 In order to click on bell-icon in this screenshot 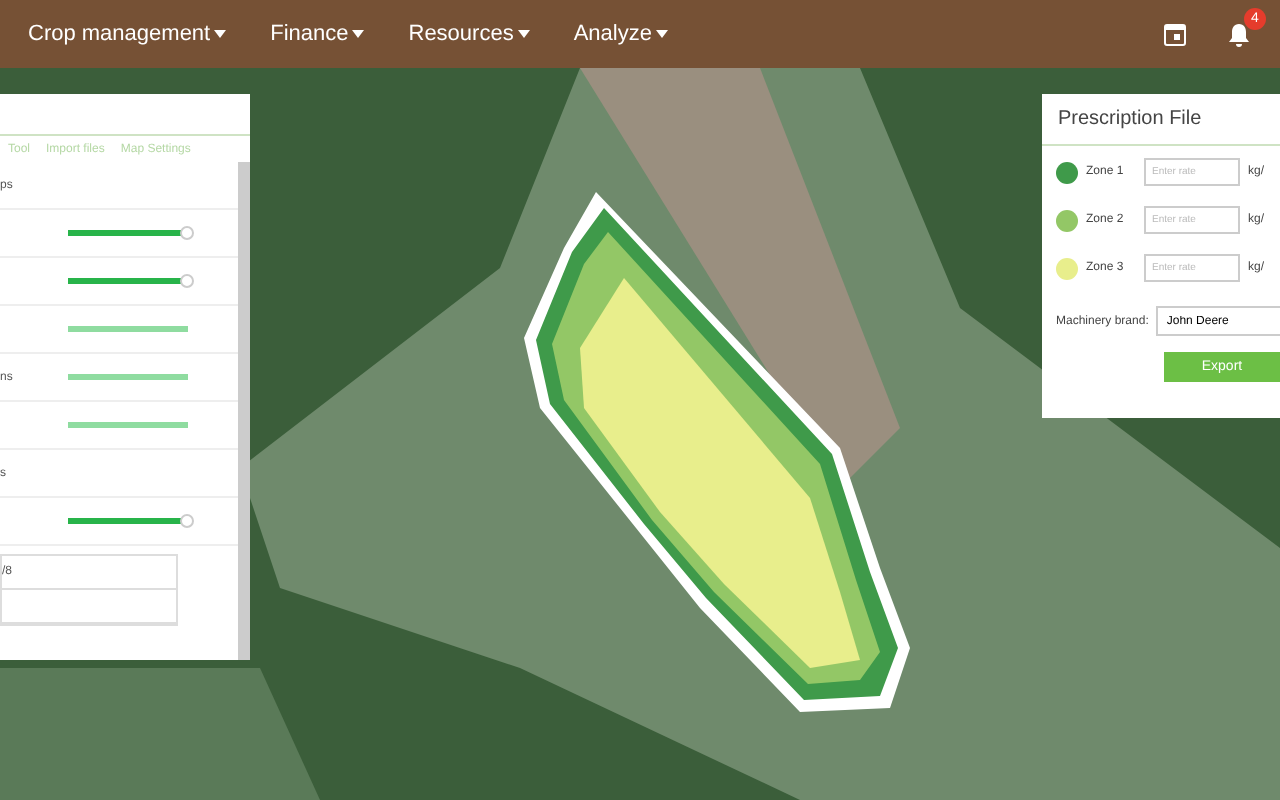, I will do `click(1239, 34)`.